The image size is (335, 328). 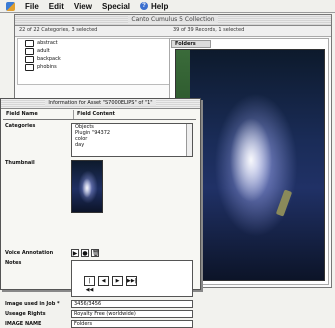 I want to click on voice-annotation-controls: ▶ ● 🗑, so click(x=85, y=253).